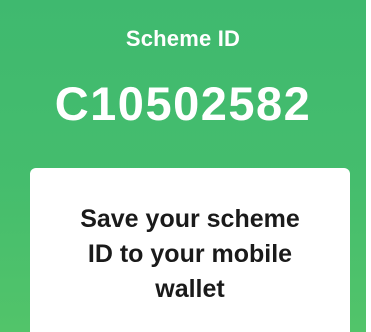  Describe the element at coordinates (183, 103) in the screenshot. I see `scheme-id-value: C10502582` at that location.